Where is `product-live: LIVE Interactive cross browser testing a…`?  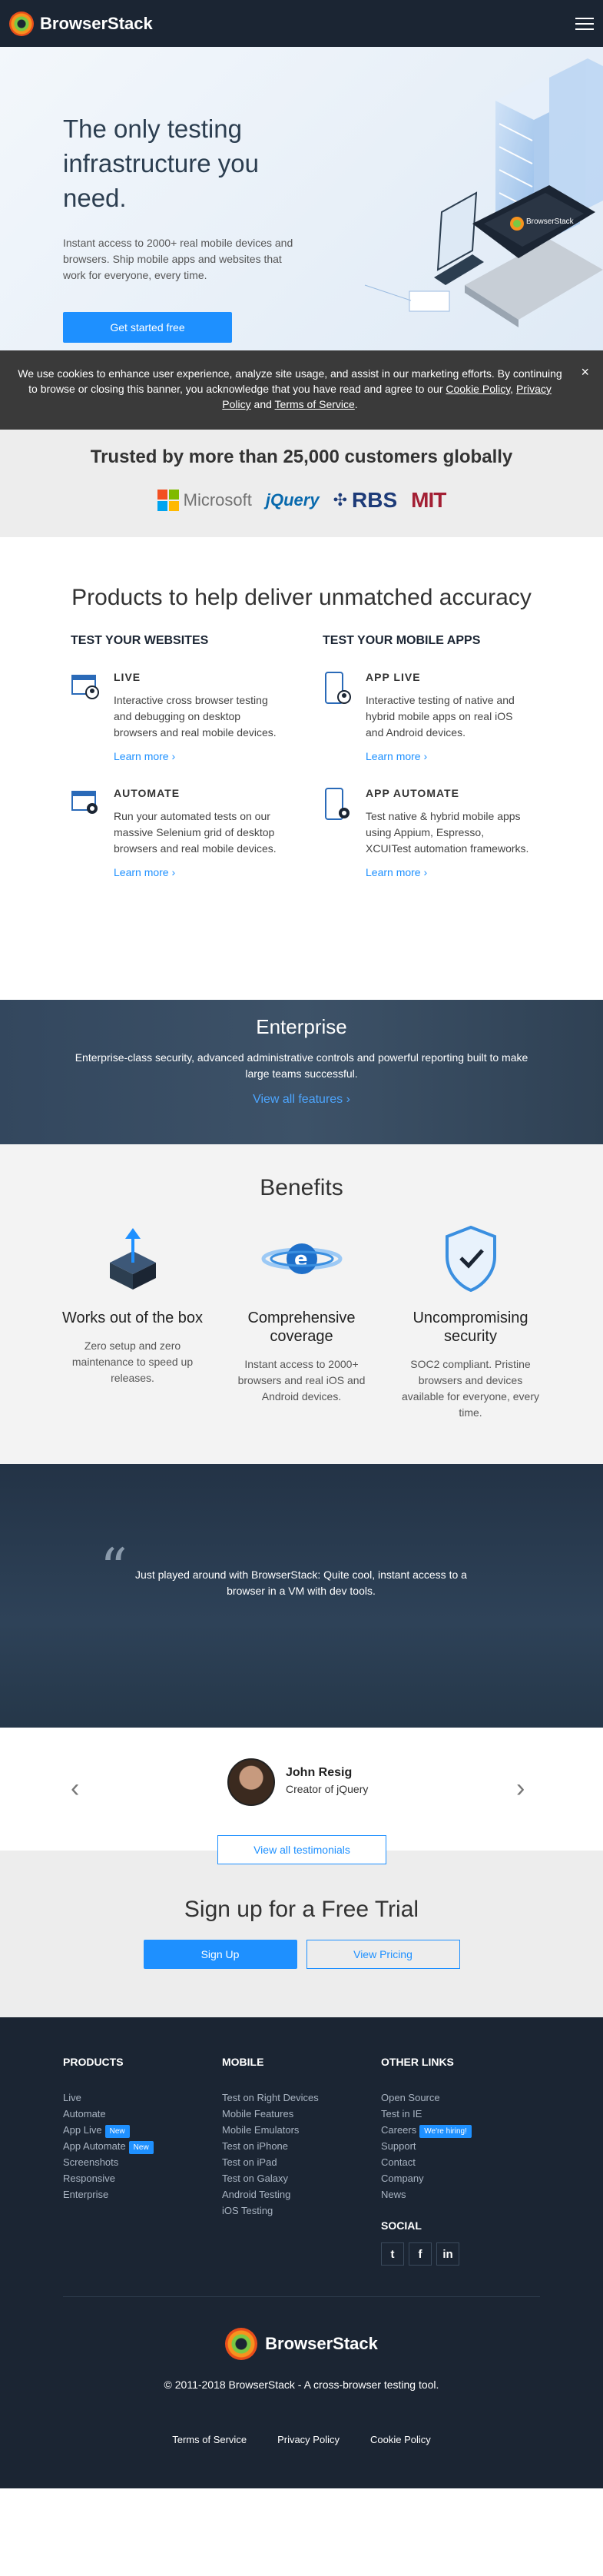
product-live: LIVE Interactive cross browser testing a… is located at coordinates (174, 717).